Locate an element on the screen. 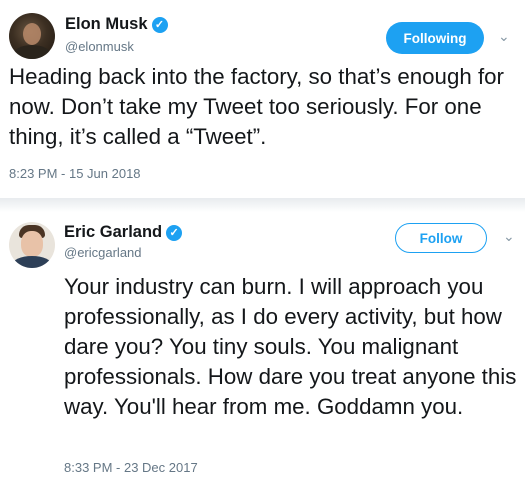 This screenshot has height=483, width=525. author-name: Elon Musk ✓ is located at coordinates (116, 24).